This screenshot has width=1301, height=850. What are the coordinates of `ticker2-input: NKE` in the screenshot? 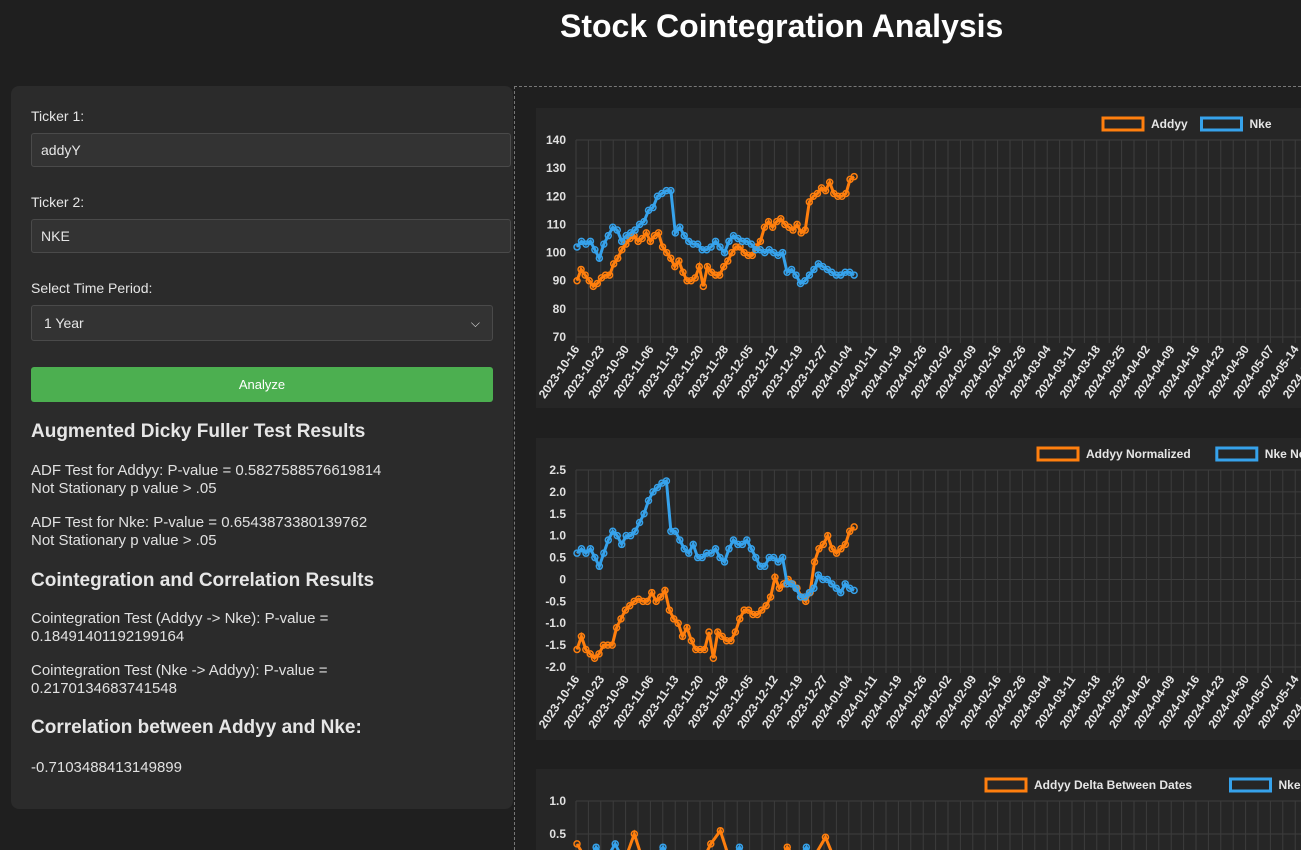 It's located at (271, 236).